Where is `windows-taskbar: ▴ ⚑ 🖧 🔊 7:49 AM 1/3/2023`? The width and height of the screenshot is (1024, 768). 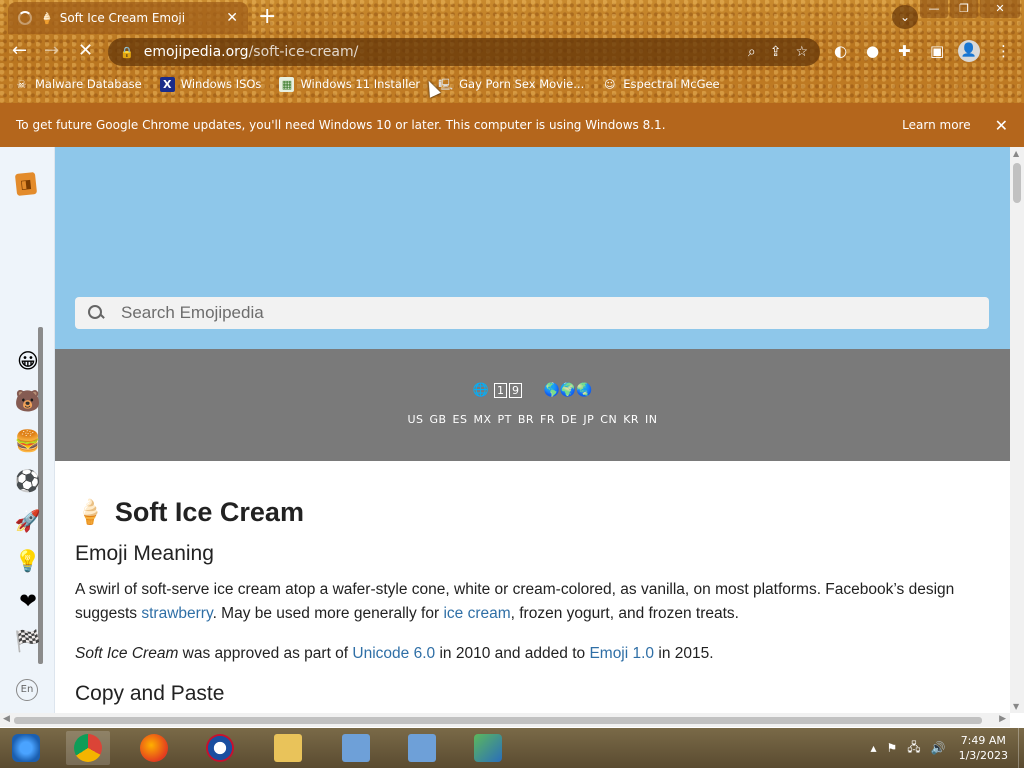 windows-taskbar: ▴ ⚑ 🖧 🔊 7:49 AM 1/3/2023 is located at coordinates (512, 748).